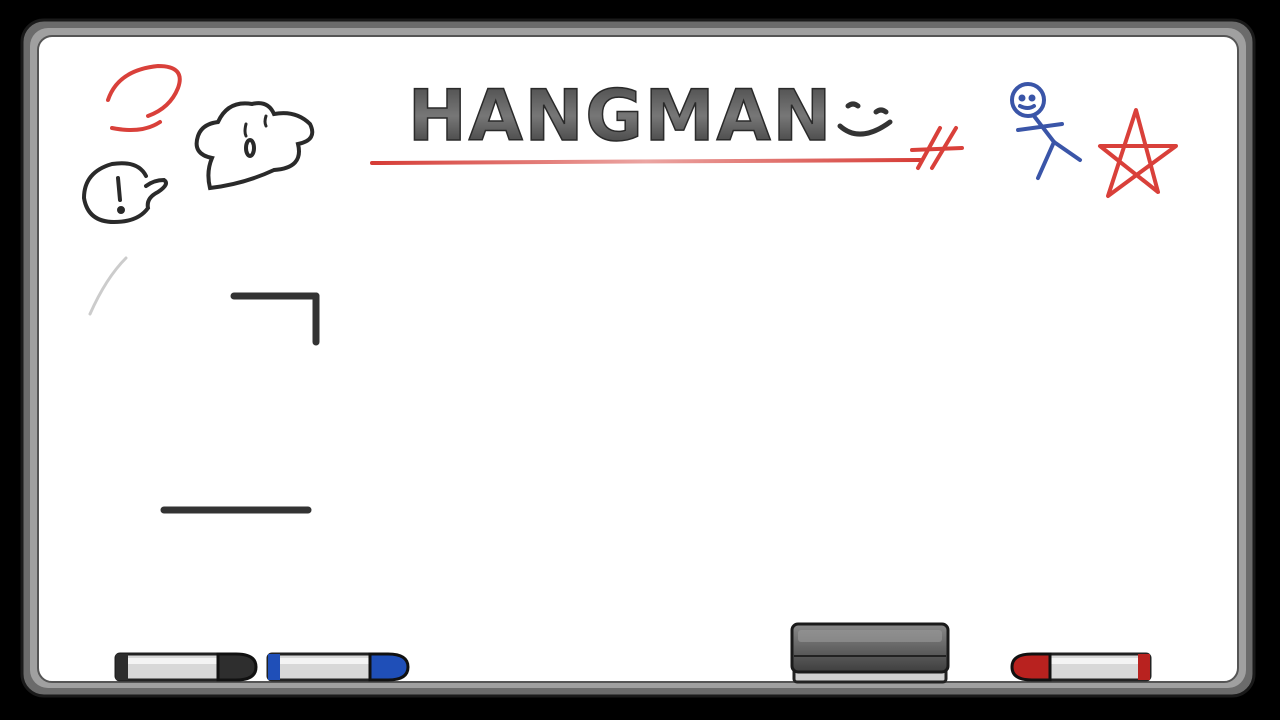 This screenshot has height=720, width=1280. Describe the element at coordinates (620, 116) in the screenshot. I see `game-title: HANGMAN` at that location.